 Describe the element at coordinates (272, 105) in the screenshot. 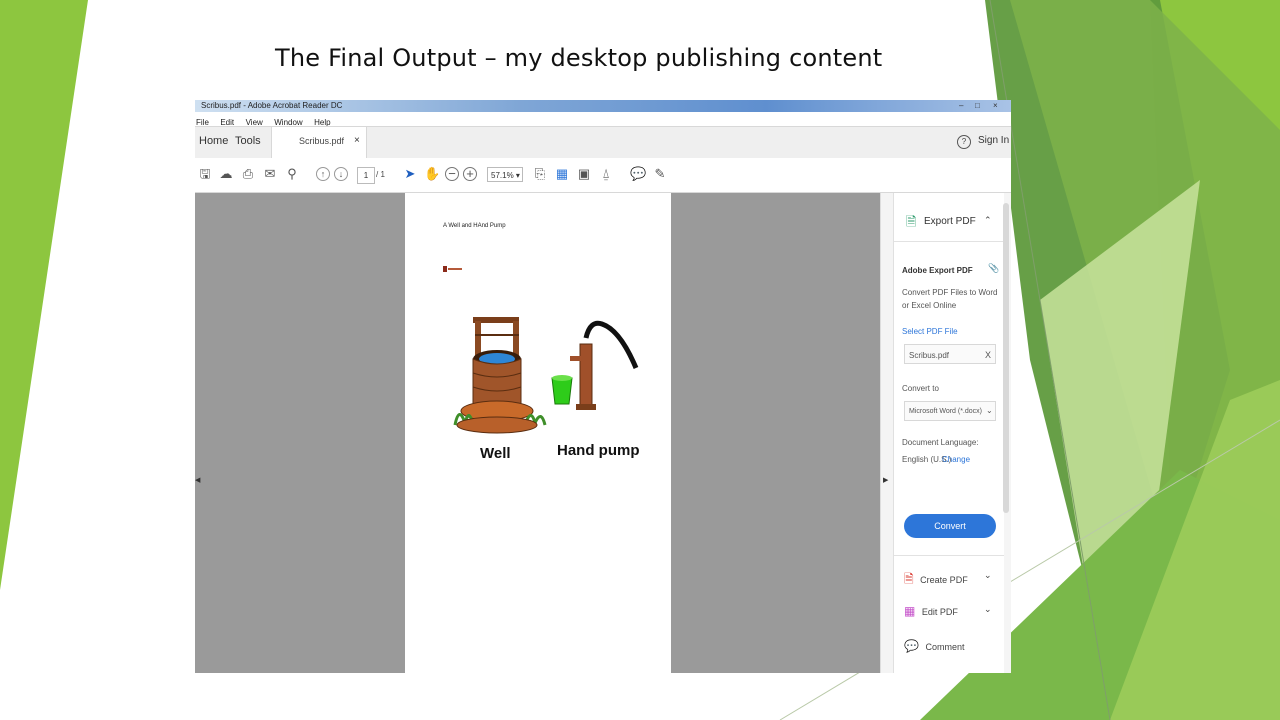

I see `window-title: Scribus.pdf - Adobe Acrobat Reader DC` at that location.